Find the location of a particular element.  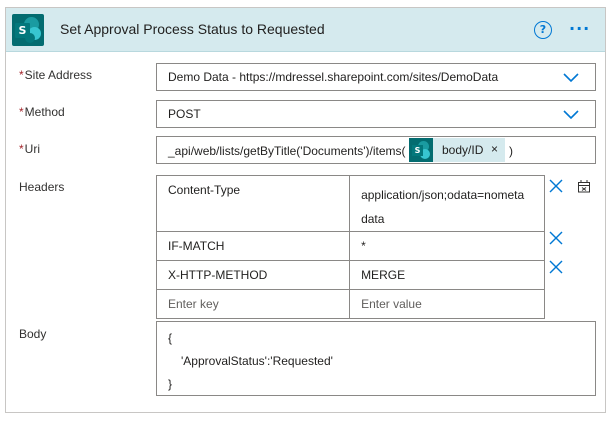

token-remove-icon: × is located at coordinates (494, 149).